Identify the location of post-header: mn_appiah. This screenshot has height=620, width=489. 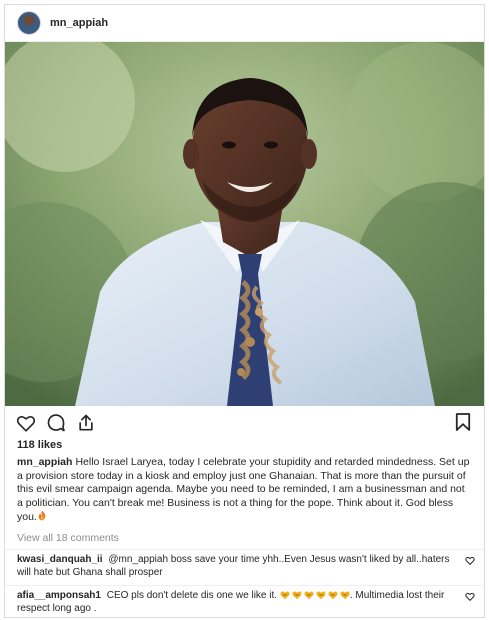
(244, 23).